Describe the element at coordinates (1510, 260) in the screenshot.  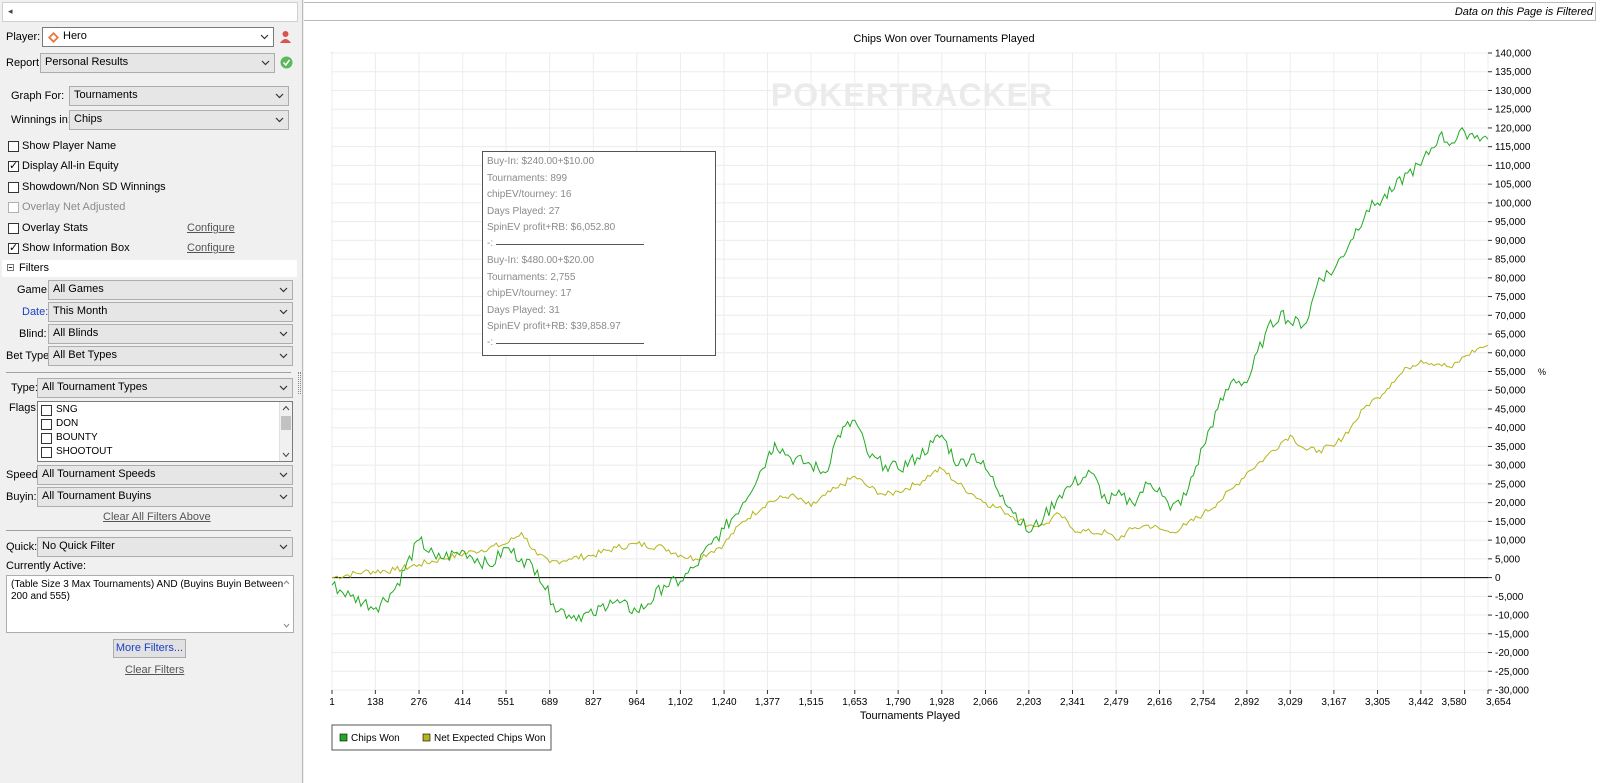
I see `y-tick-label: 85,000` at that location.